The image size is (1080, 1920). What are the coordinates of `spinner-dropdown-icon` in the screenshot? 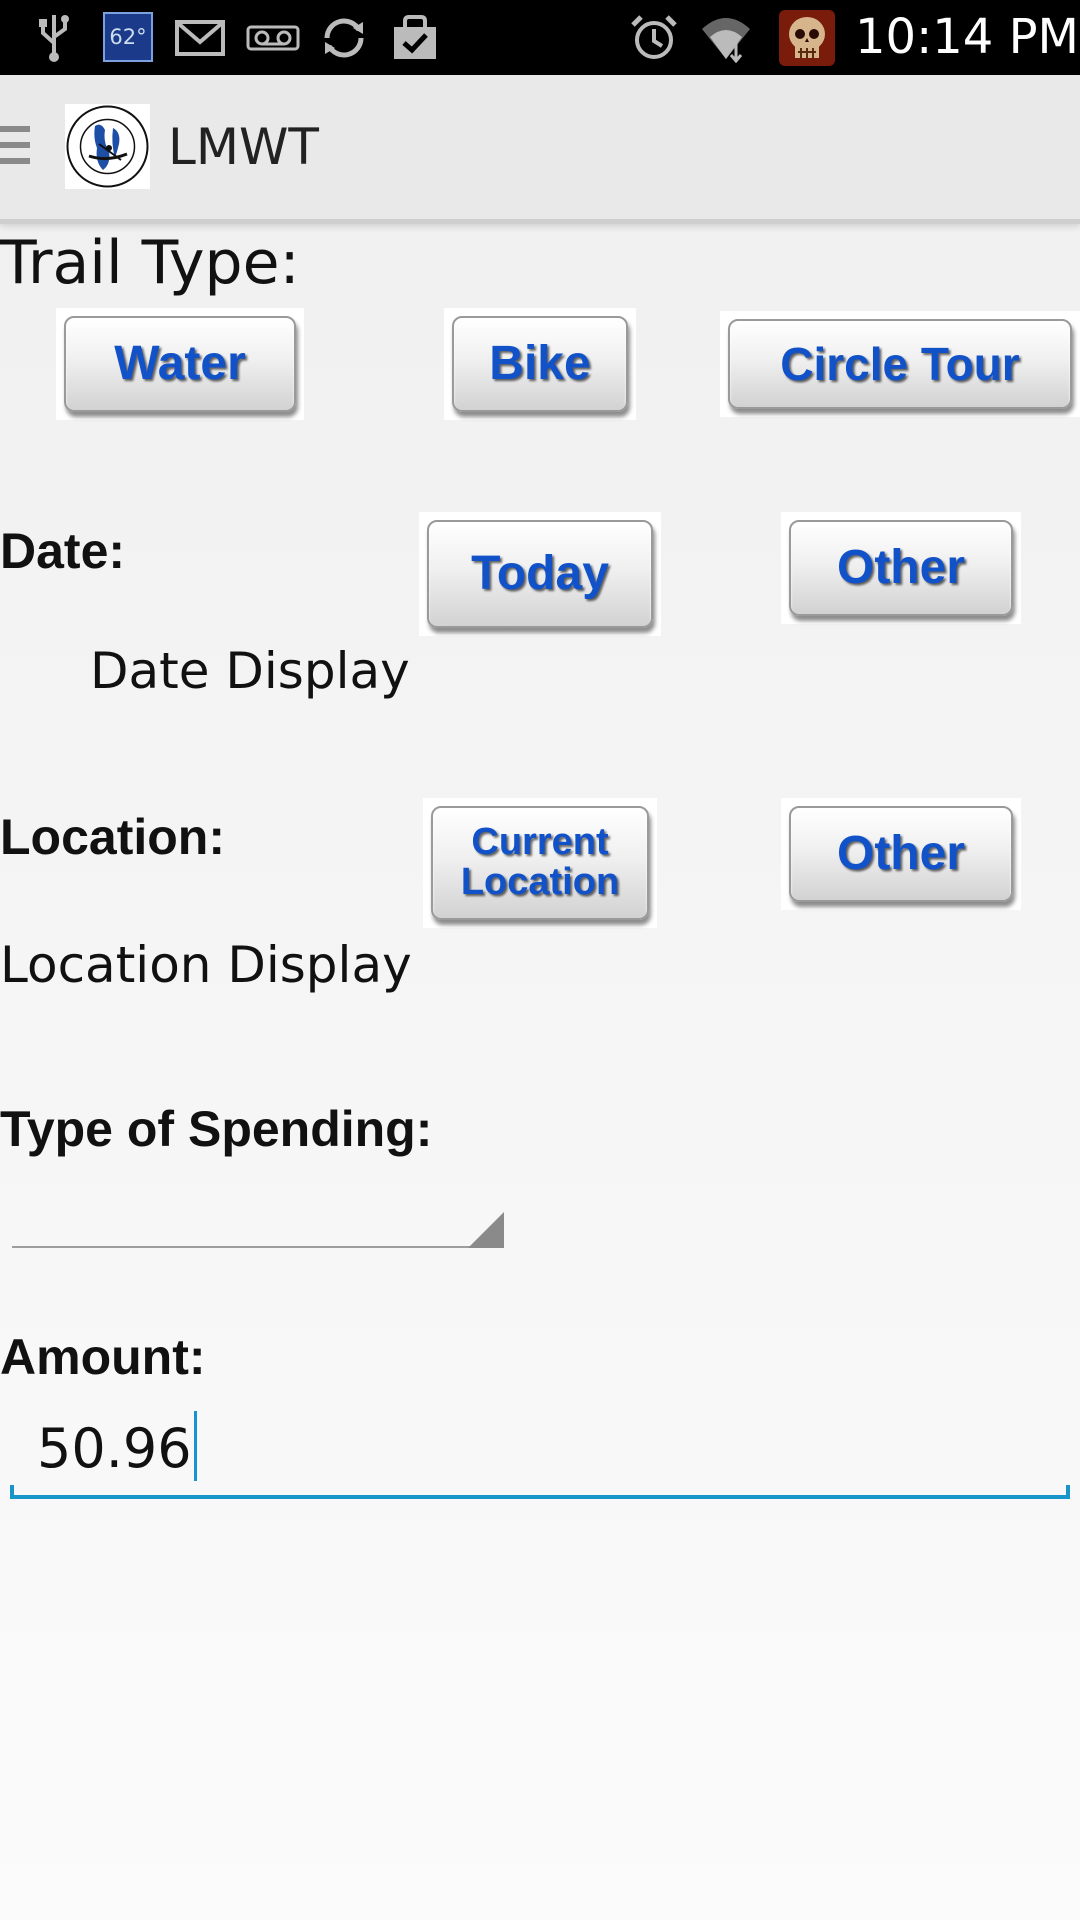 It's located at (486, 1230).